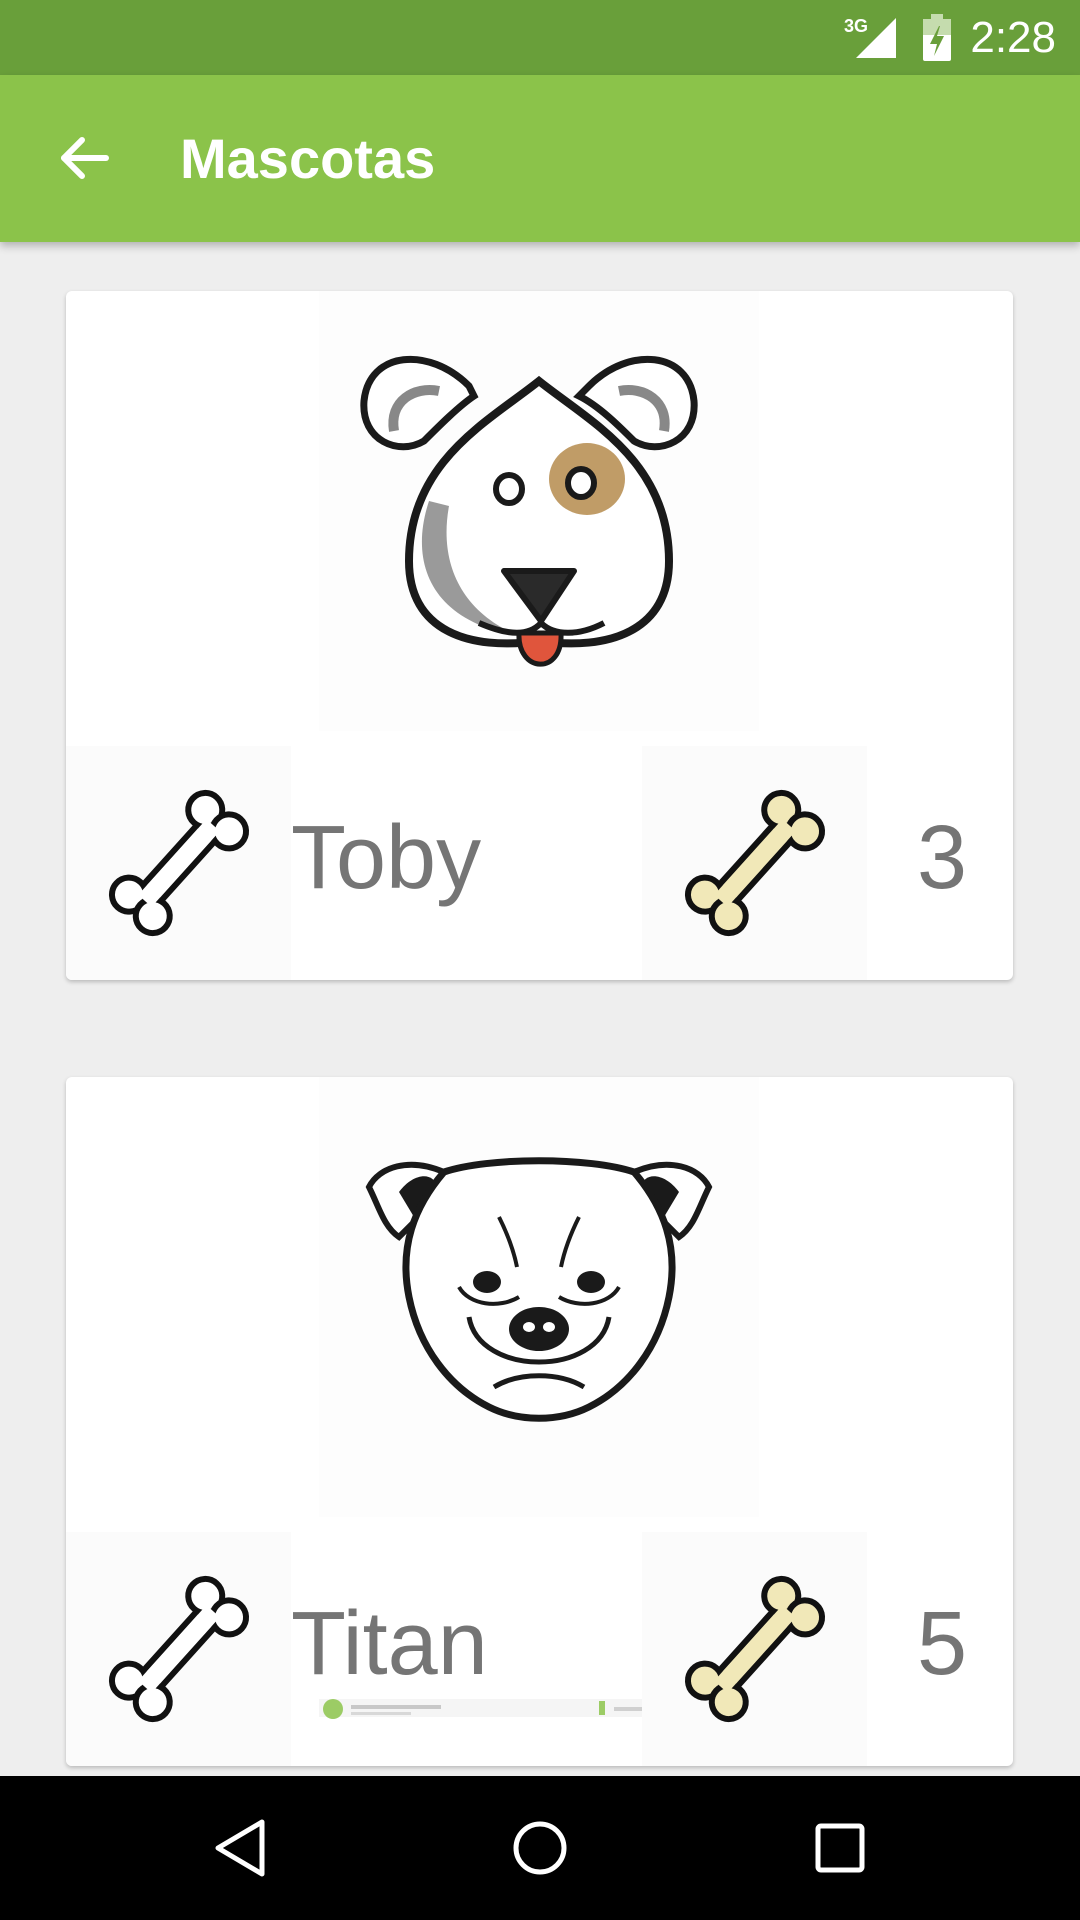 This screenshot has height=1920, width=1080. Describe the element at coordinates (308, 158) in the screenshot. I see `page-title: Mascotas` at that location.